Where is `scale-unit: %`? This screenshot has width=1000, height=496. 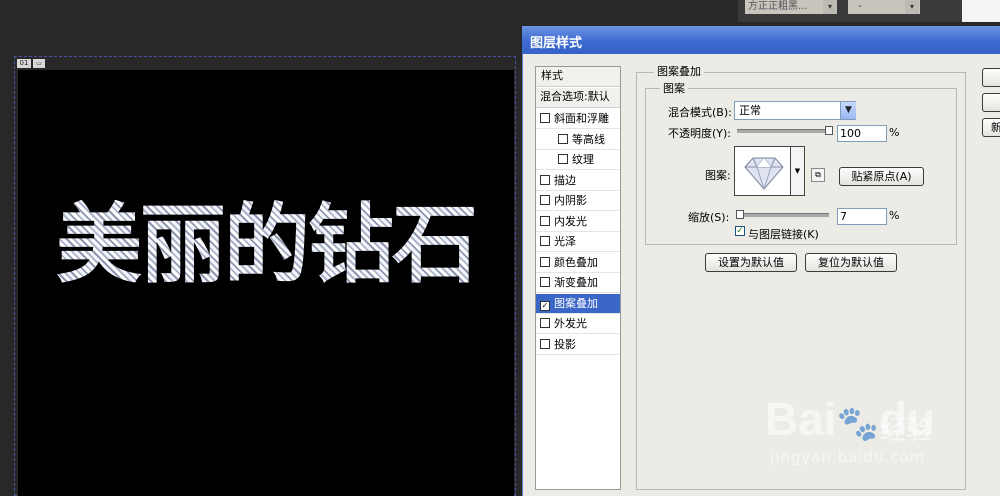
scale-unit: % is located at coordinates (894, 215).